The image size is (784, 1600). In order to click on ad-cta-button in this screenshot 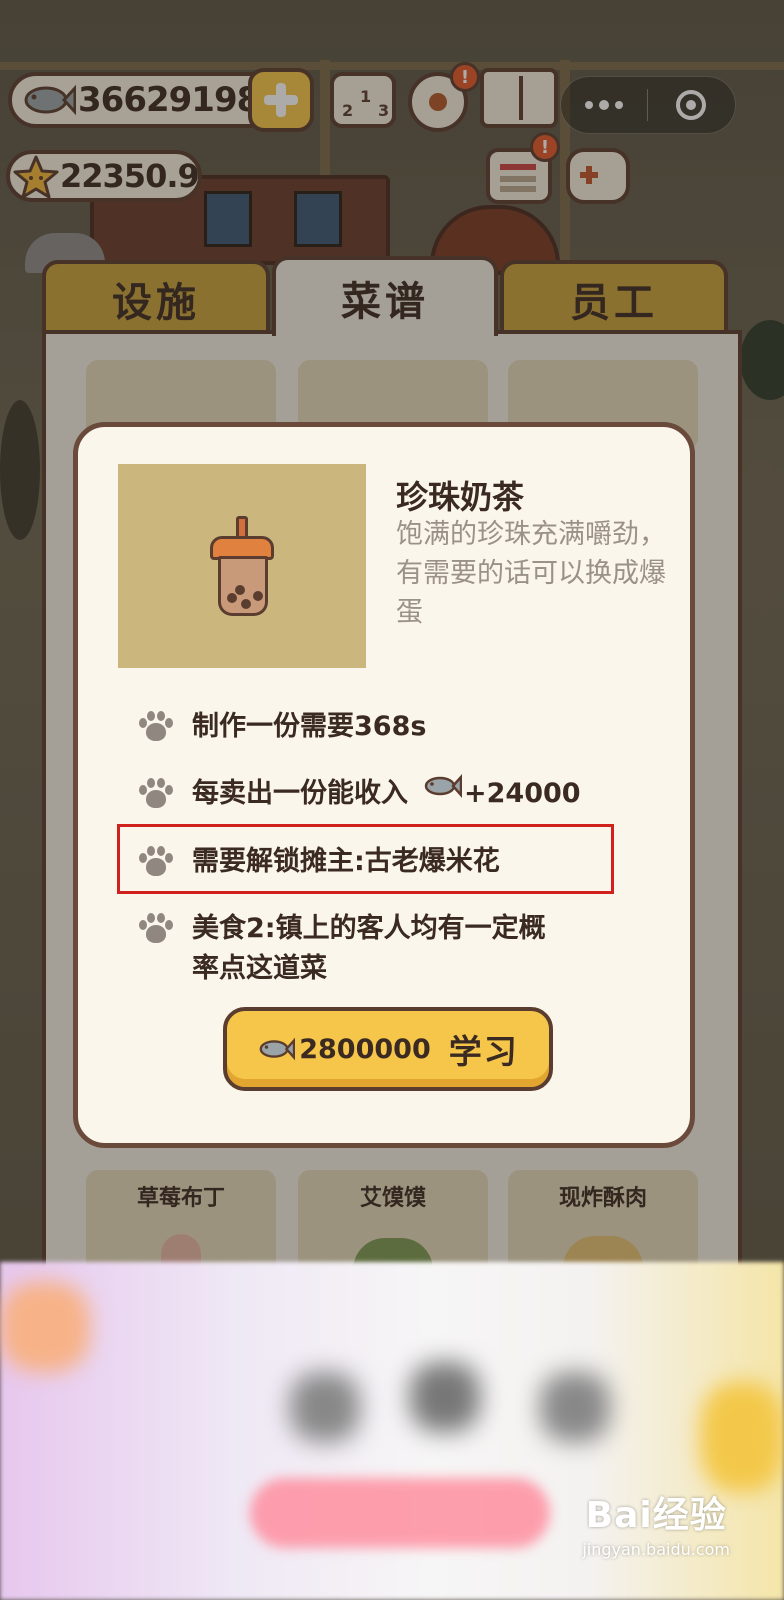, I will do `click(400, 1513)`.